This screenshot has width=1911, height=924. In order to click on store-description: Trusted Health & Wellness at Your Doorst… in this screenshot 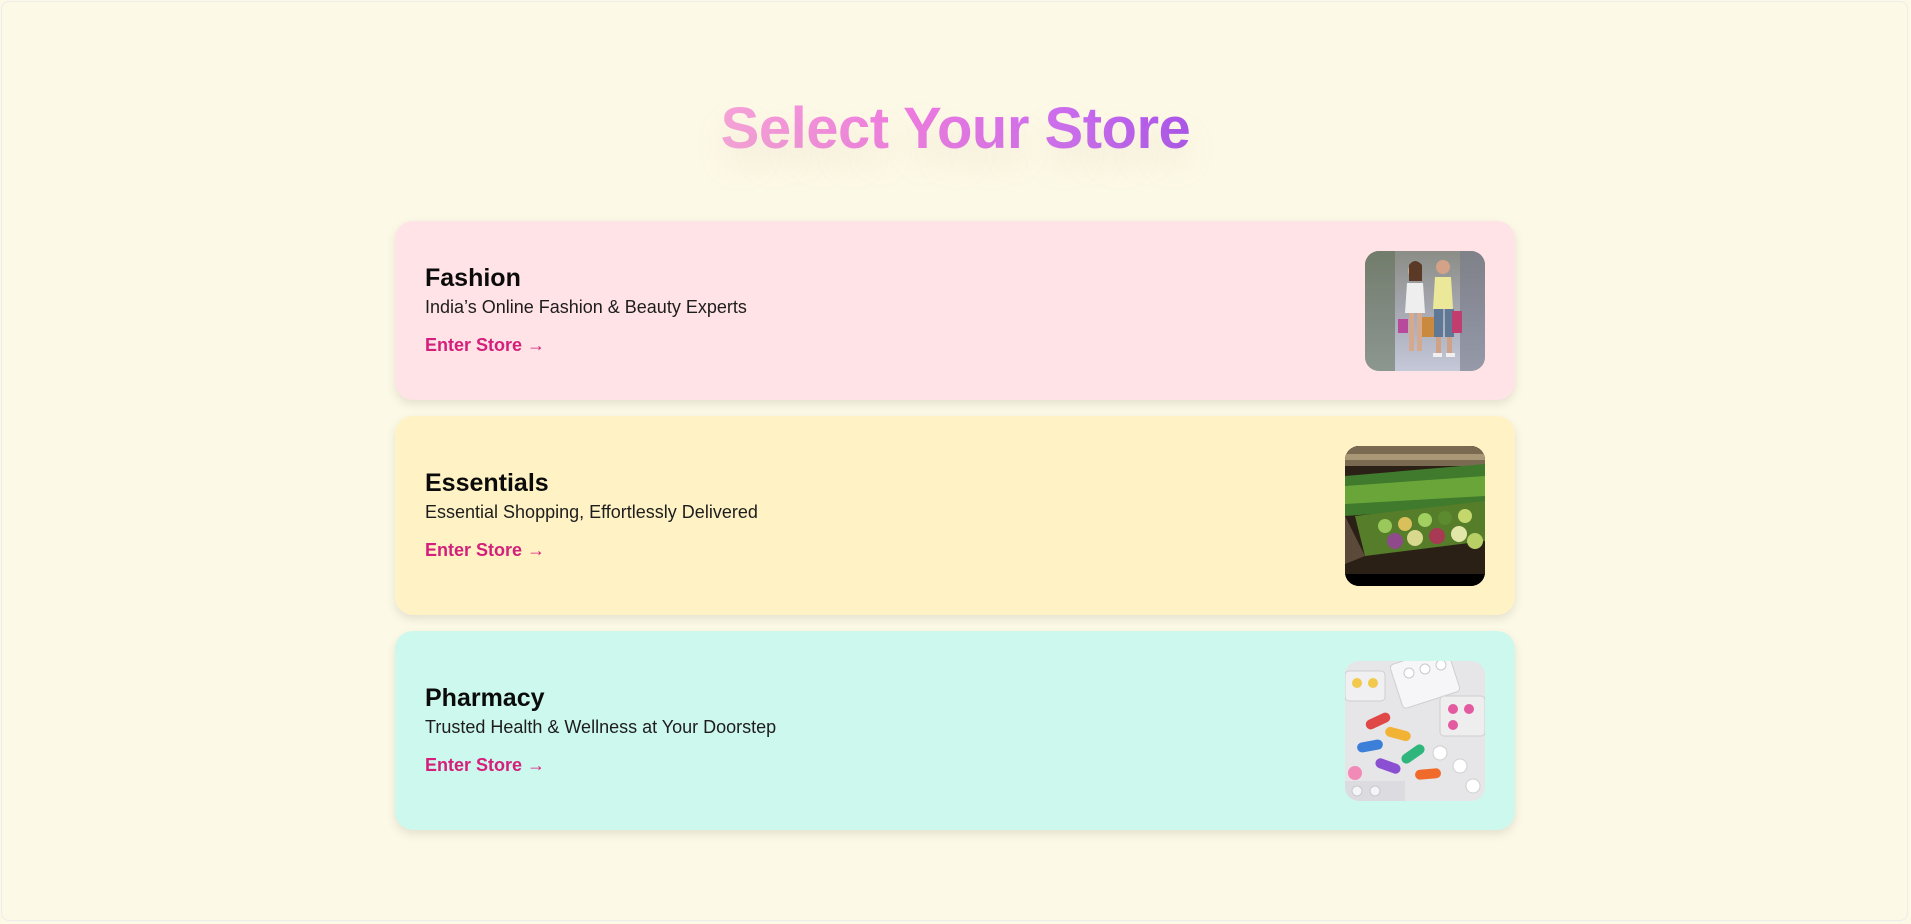, I will do `click(601, 727)`.